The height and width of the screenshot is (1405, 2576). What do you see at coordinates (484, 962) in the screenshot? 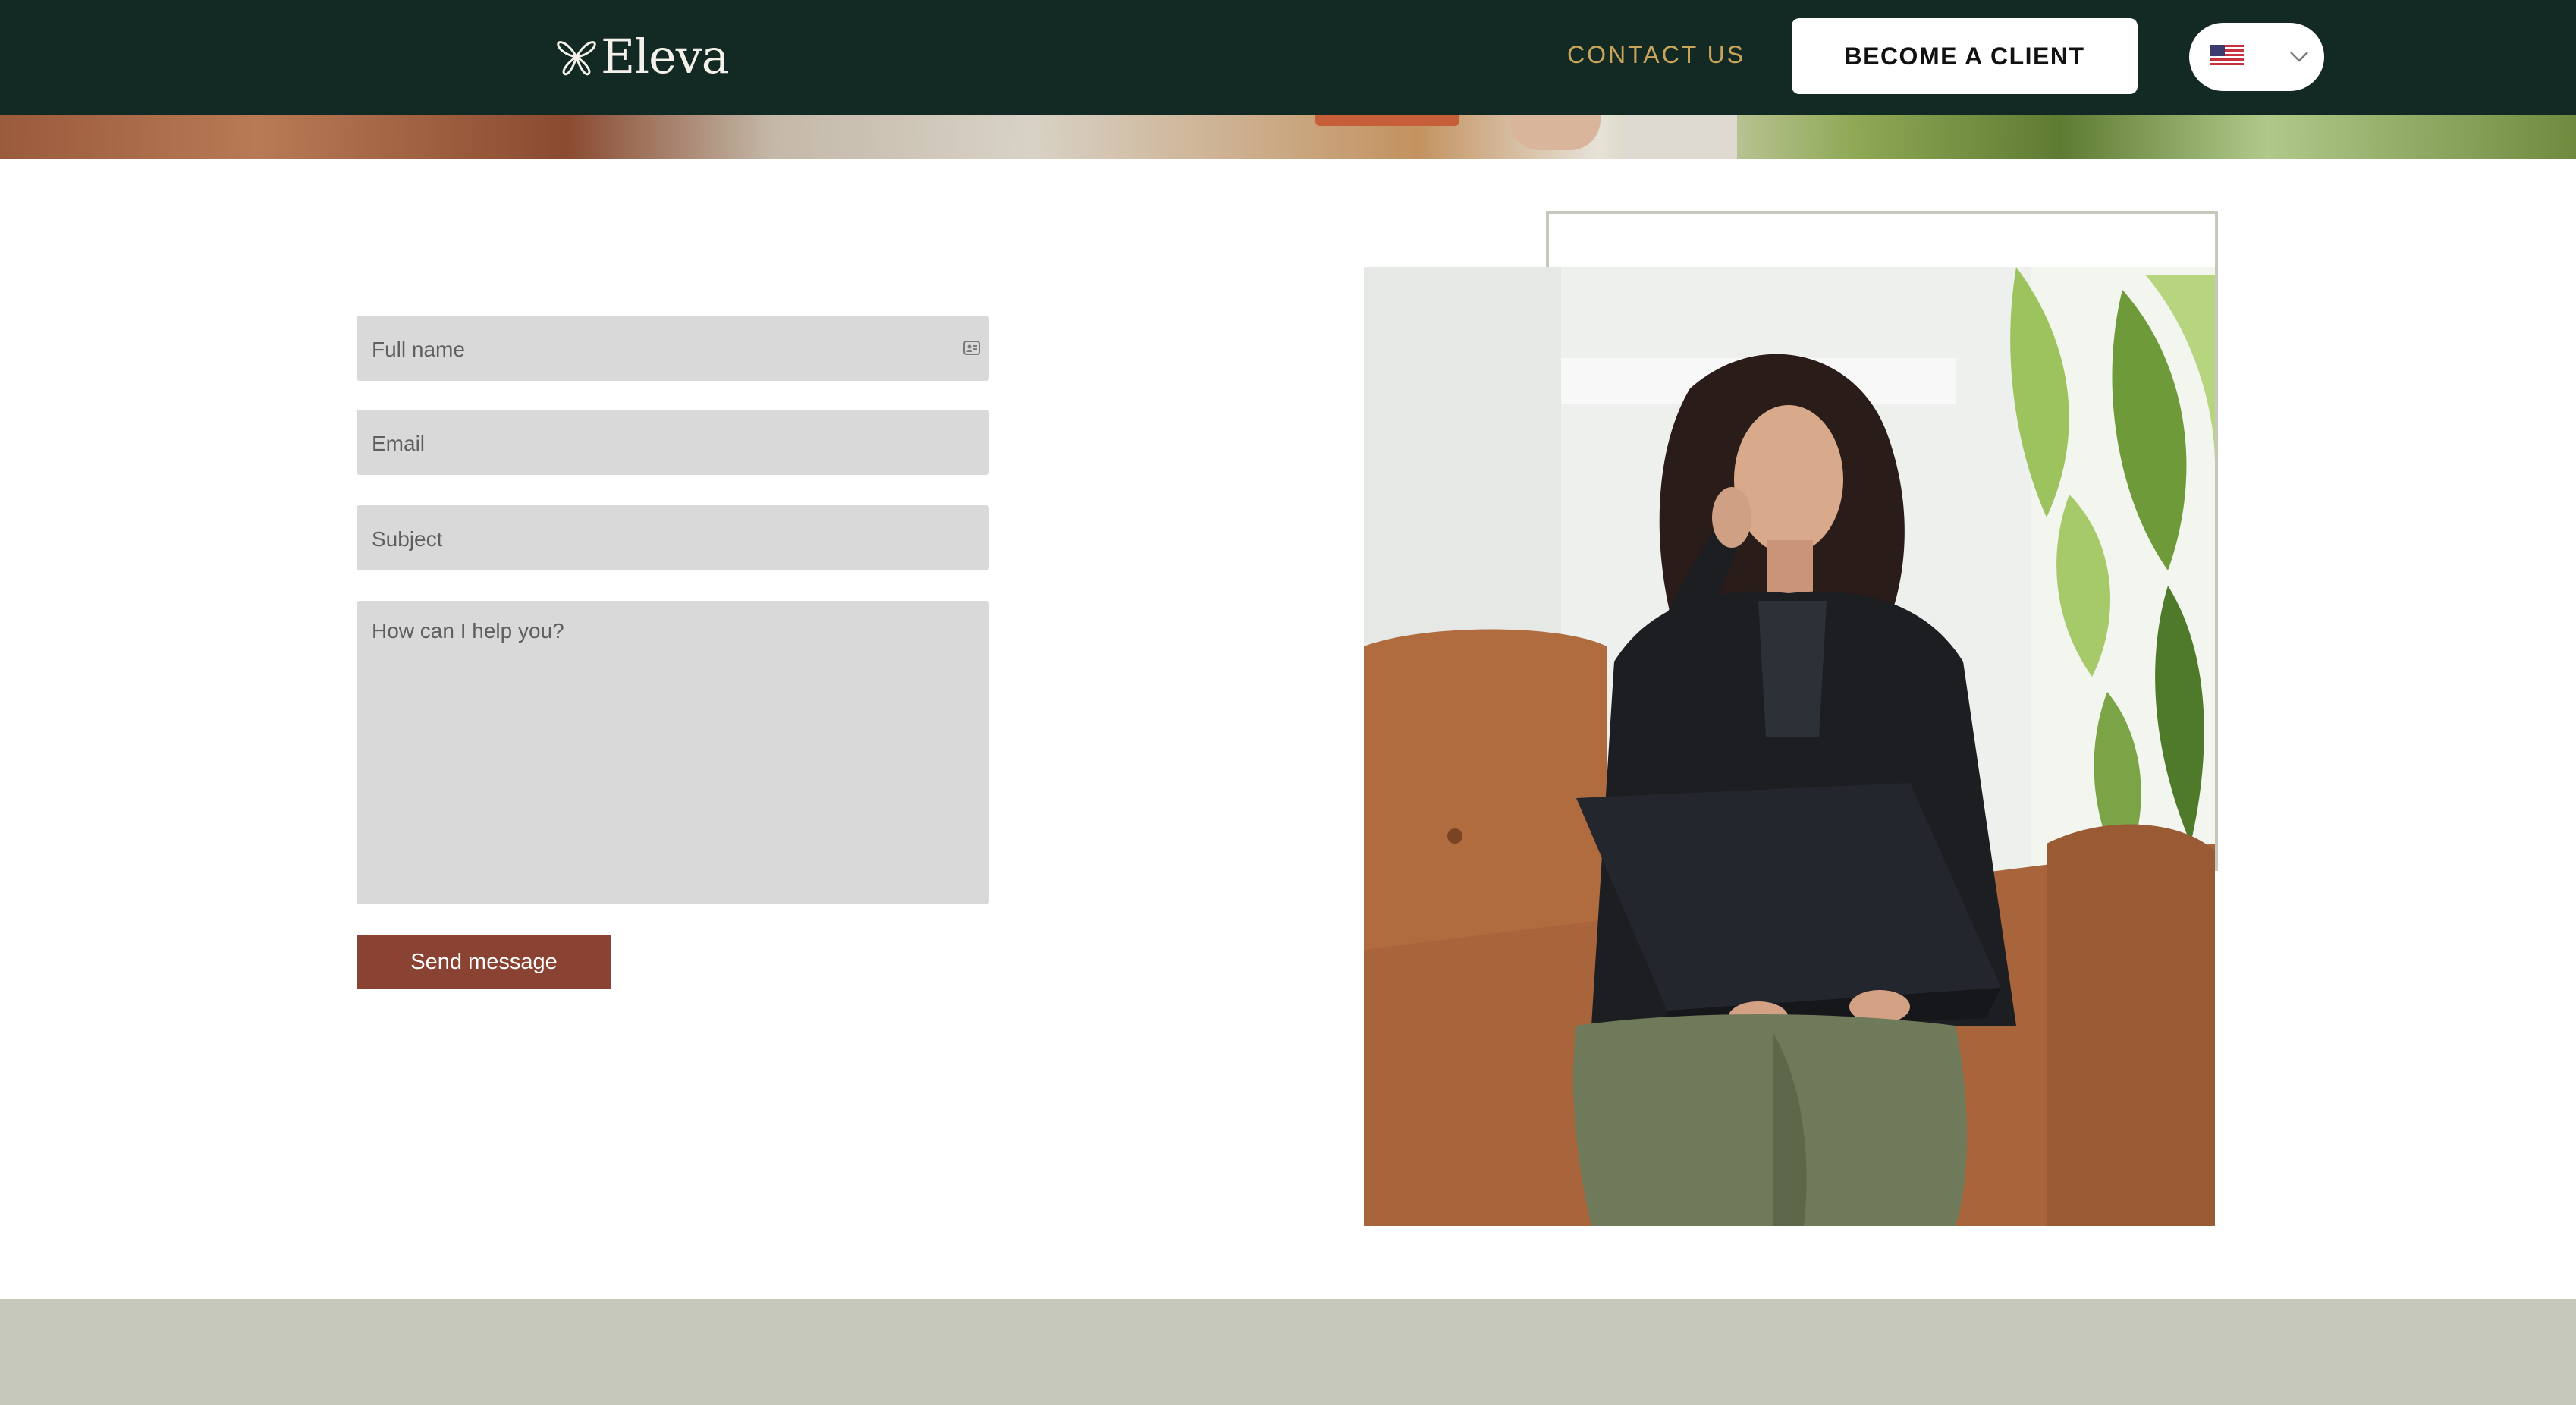
I see `send-message-button: Send message` at bounding box center [484, 962].